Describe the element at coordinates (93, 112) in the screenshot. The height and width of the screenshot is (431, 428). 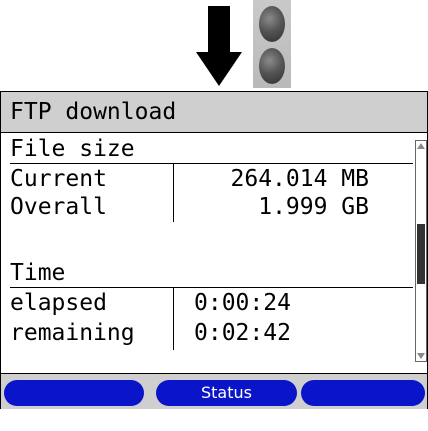
I see `screen-title: FTP download` at that location.